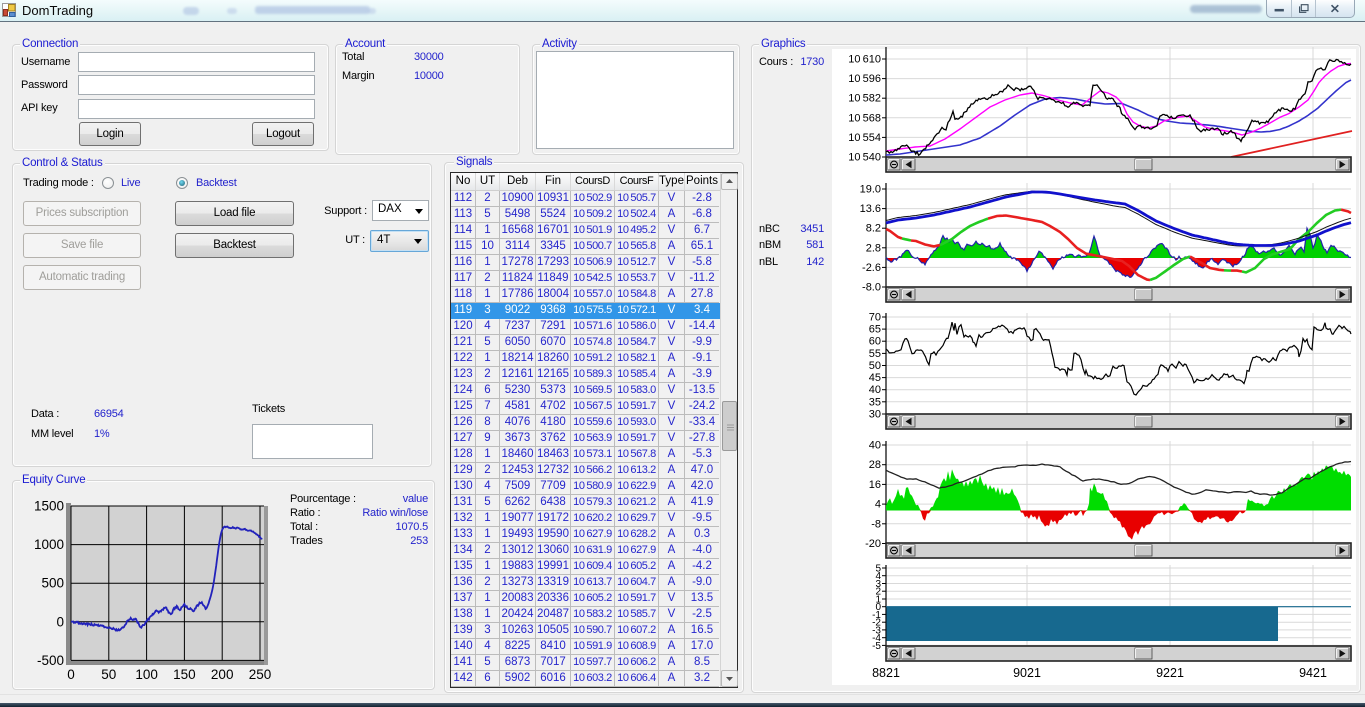 The width and height of the screenshot is (1365, 707). Describe the element at coordinates (873, 229) in the screenshot. I see `svg-text: 8.2` at that location.